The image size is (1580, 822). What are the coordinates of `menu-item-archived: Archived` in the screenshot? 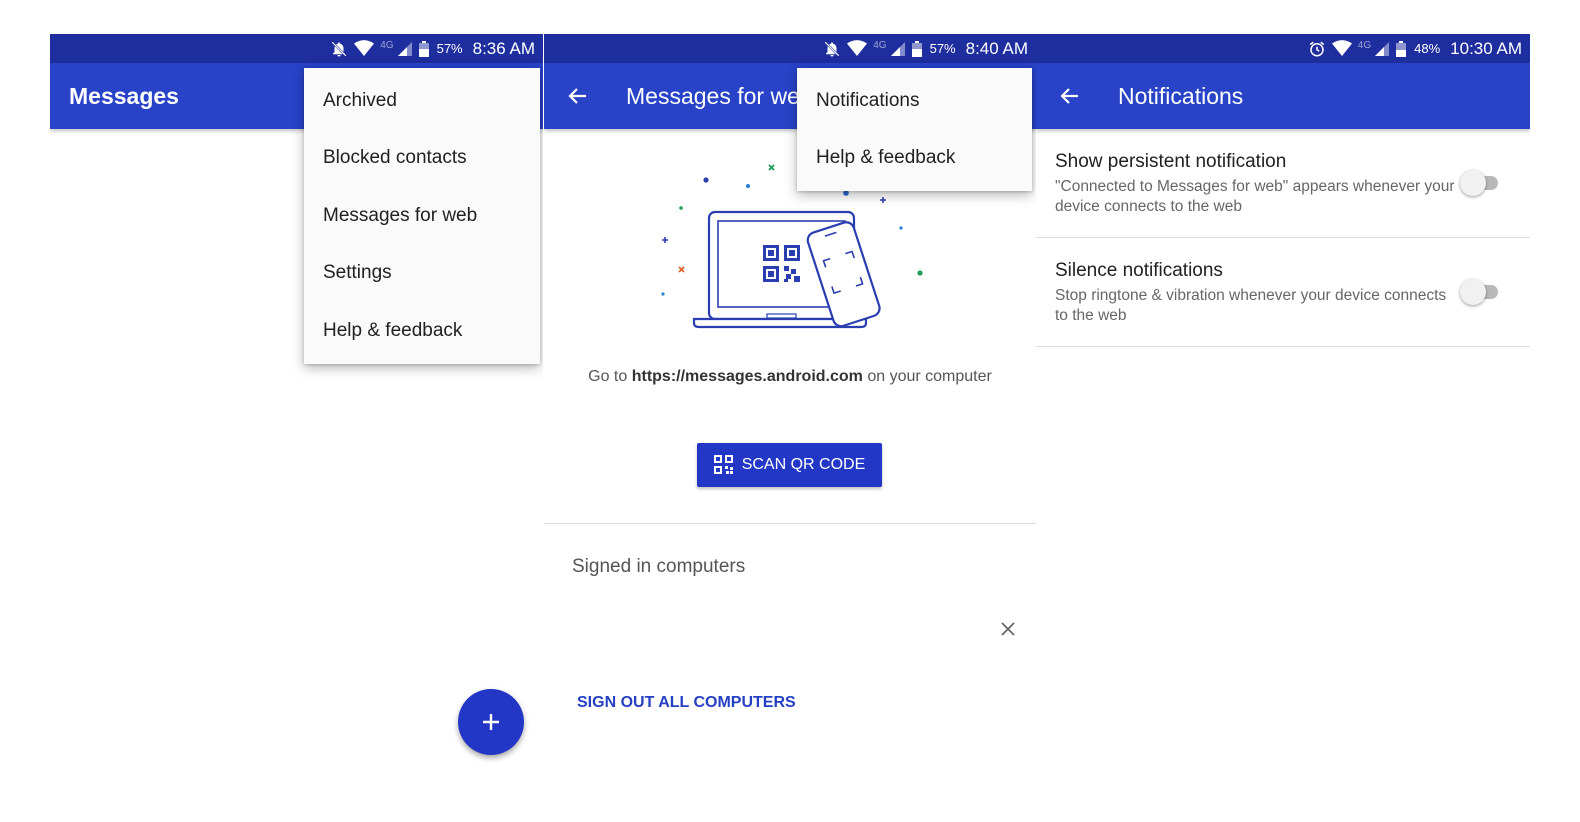 It's located at (422, 101).